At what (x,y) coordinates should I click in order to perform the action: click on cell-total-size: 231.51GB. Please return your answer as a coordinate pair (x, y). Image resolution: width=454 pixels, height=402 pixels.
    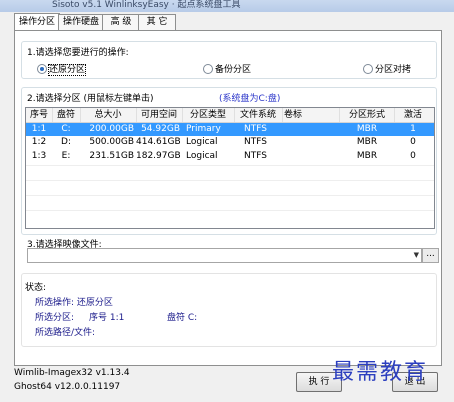
    Looking at the image, I should click on (111, 156).